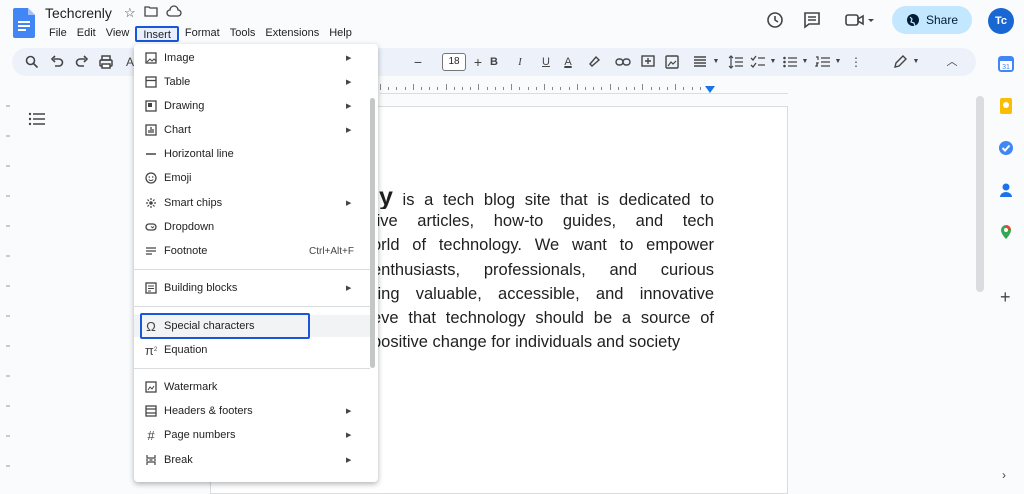 The width and height of the screenshot is (1024, 494). What do you see at coordinates (980, 194) in the screenshot?
I see `document-scrollbar` at bounding box center [980, 194].